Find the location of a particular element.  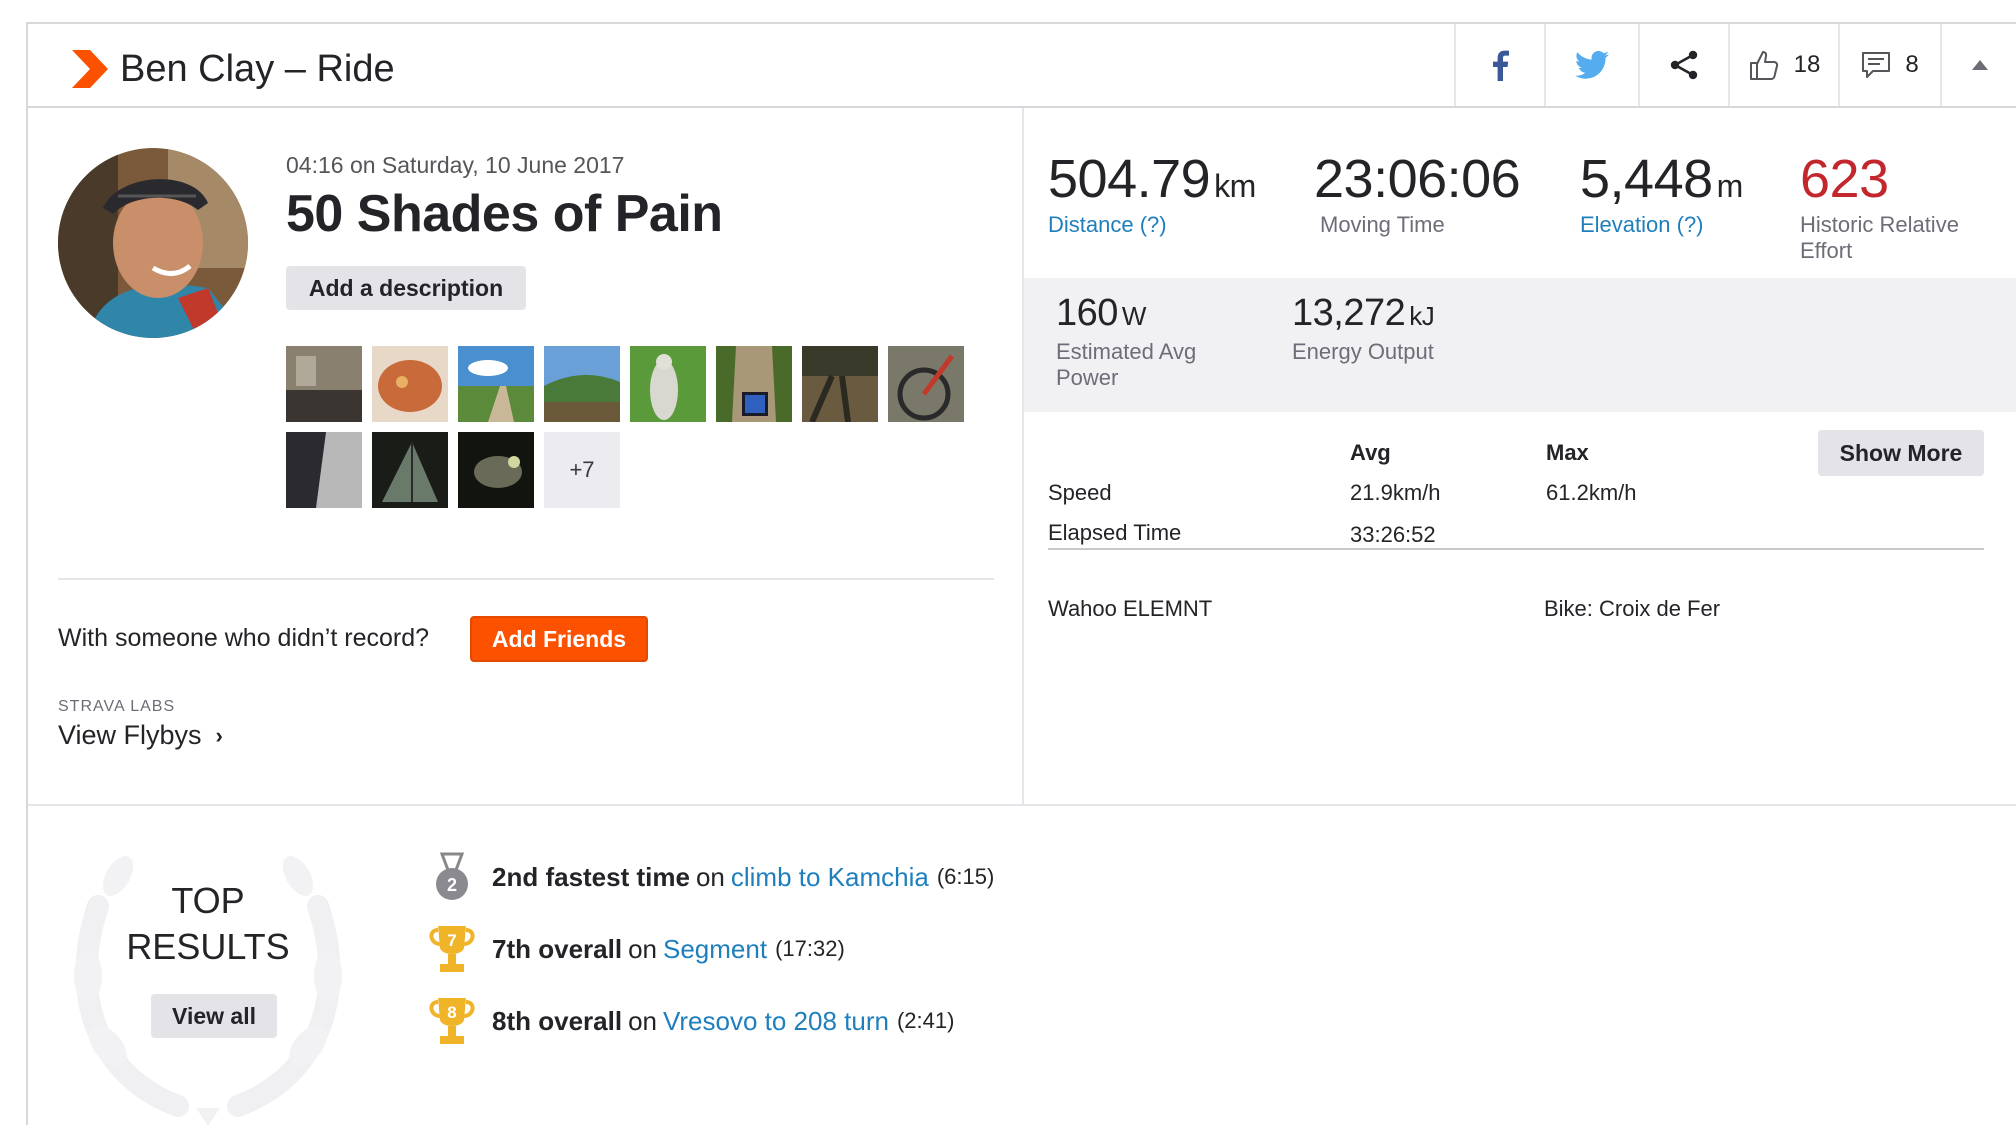

share-button is located at coordinates (1683, 65).